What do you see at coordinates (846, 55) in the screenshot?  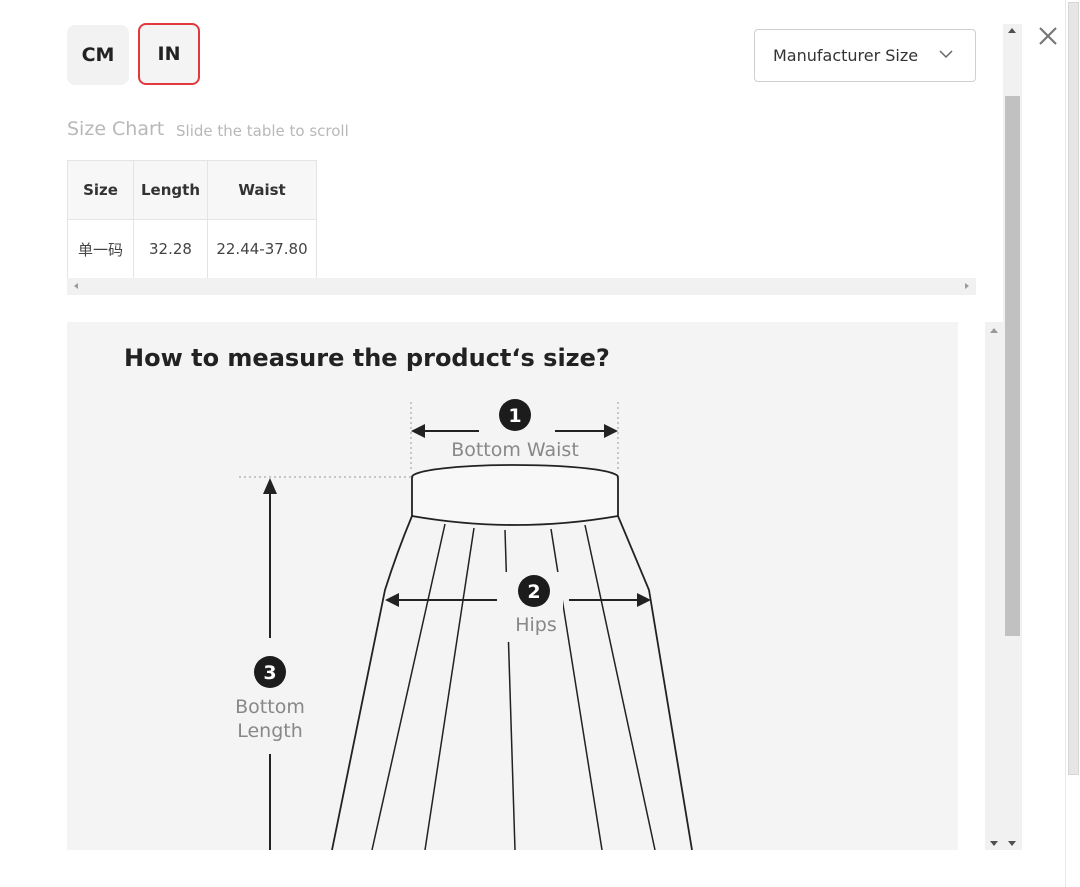 I see `size-type-select-value: Manufacturer Size` at bounding box center [846, 55].